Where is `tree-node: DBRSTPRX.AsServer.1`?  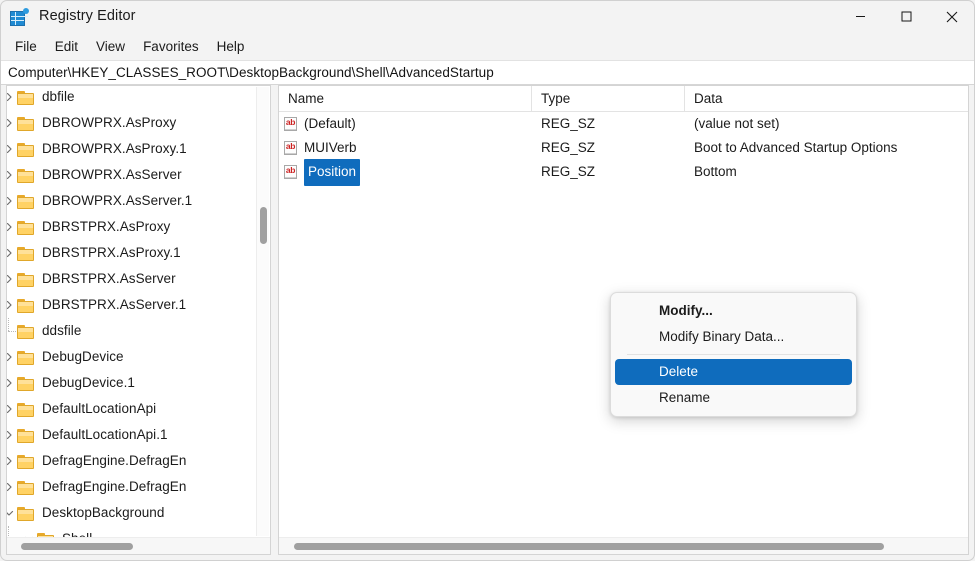
tree-node: DBRSTPRX.AsServer.1 is located at coordinates (138, 305).